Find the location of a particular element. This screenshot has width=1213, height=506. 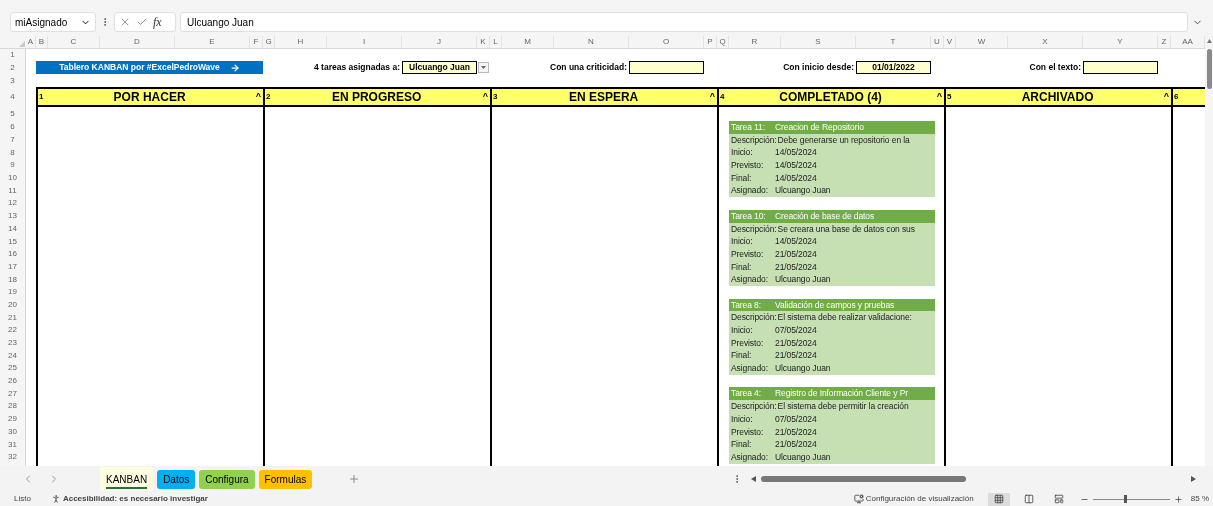

scroll-right-icon is located at coordinates (1194, 479).